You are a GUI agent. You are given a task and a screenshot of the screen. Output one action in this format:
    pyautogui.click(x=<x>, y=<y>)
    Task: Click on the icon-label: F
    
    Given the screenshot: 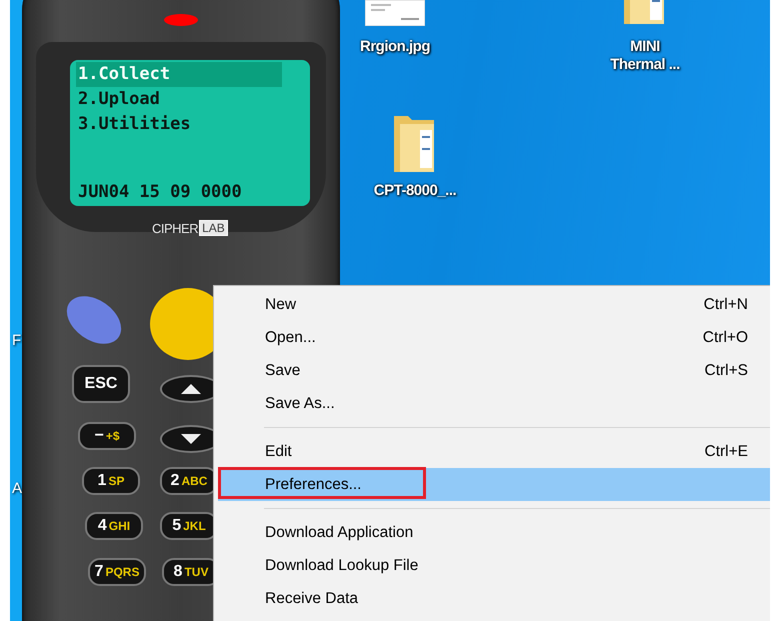 What is the action you would take?
    pyautogui.click(x=17, y=340)
    